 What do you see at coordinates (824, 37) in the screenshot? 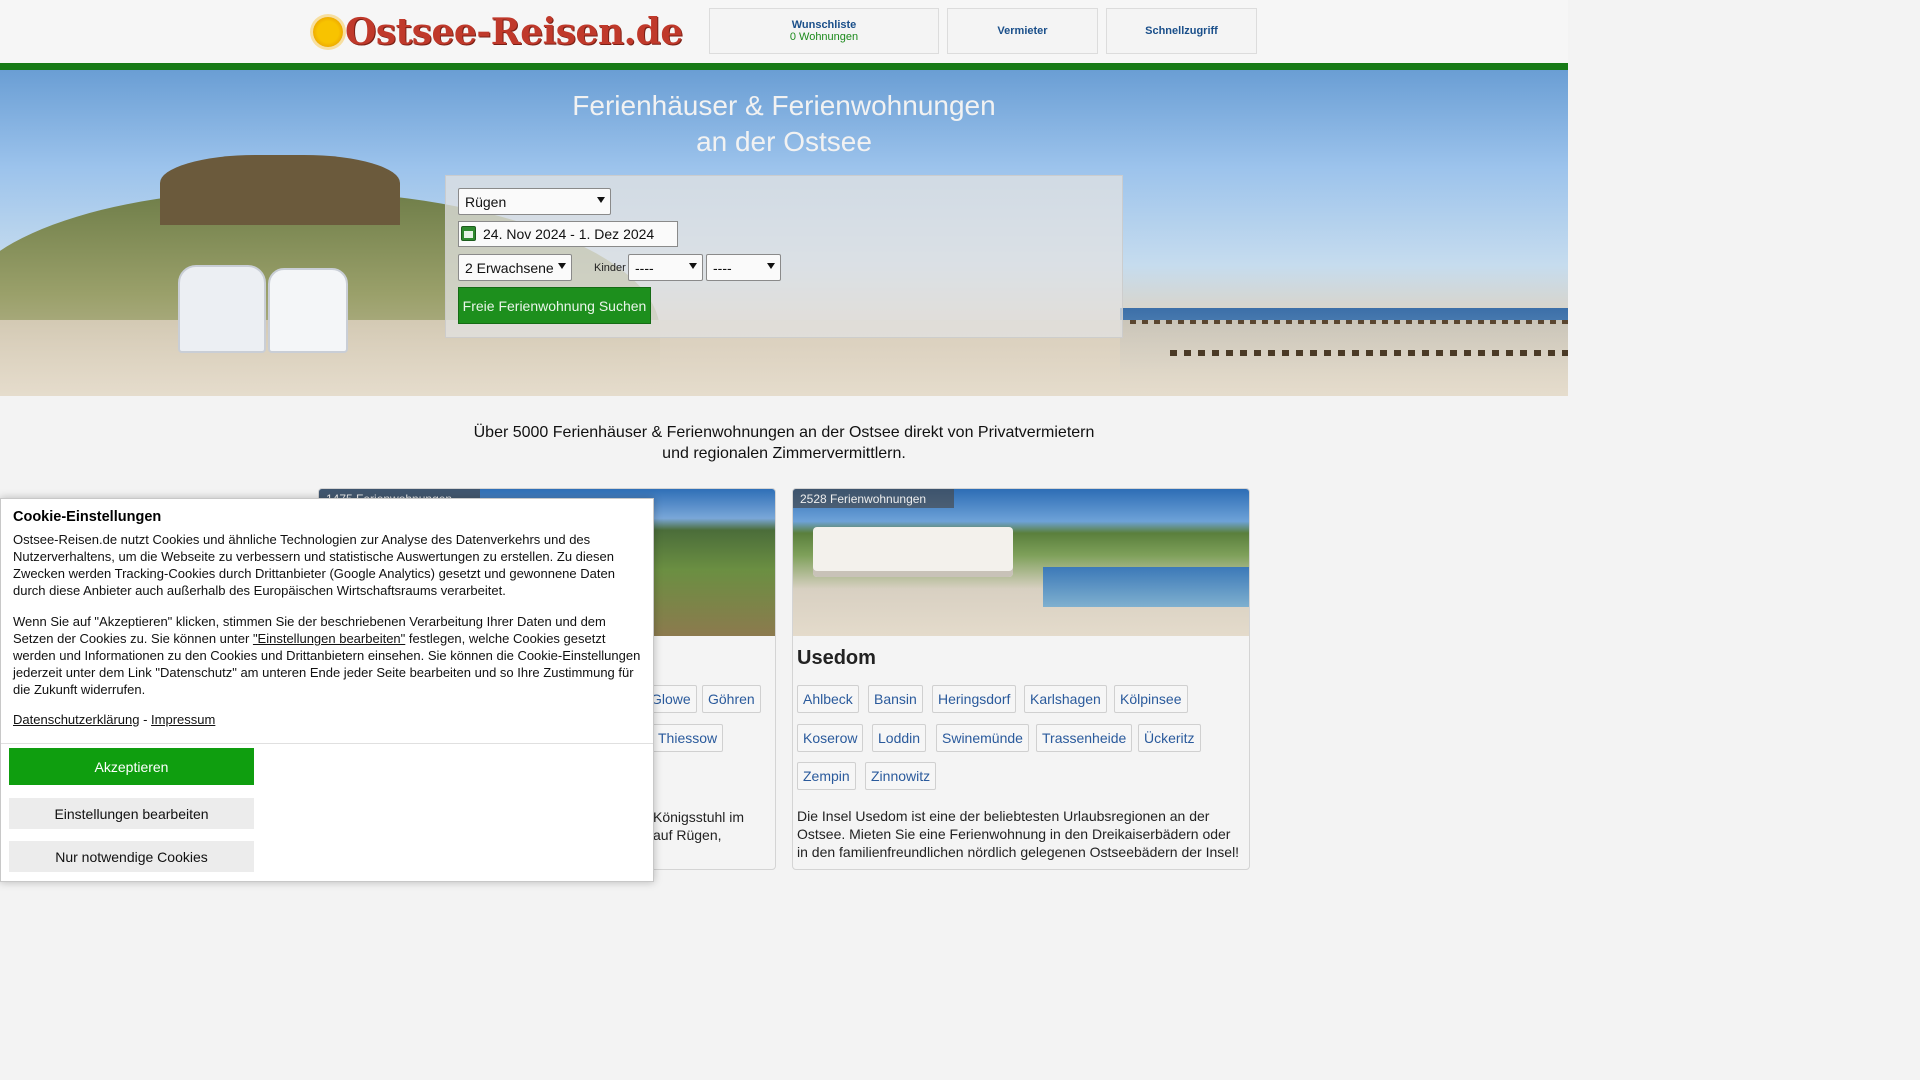
I see `wishlist-count: 0 Wohnungen` at bounding box center [824, 37].